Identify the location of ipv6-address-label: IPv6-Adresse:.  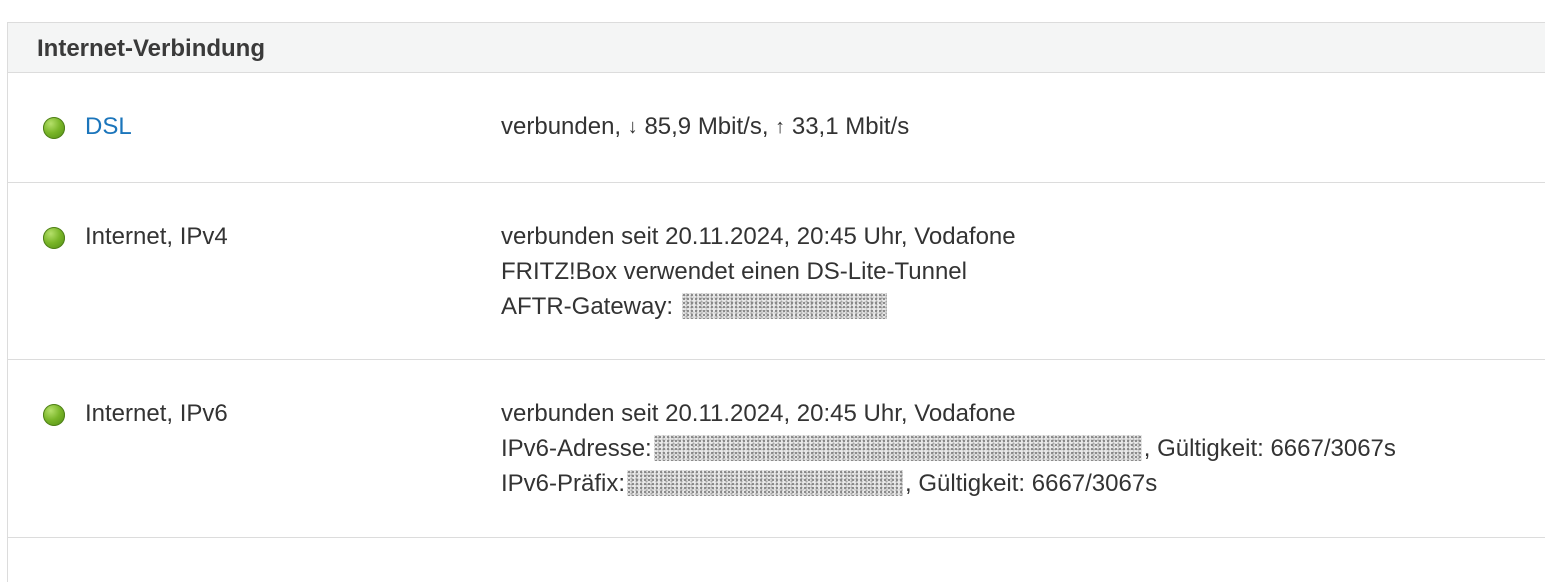
(576, 448).